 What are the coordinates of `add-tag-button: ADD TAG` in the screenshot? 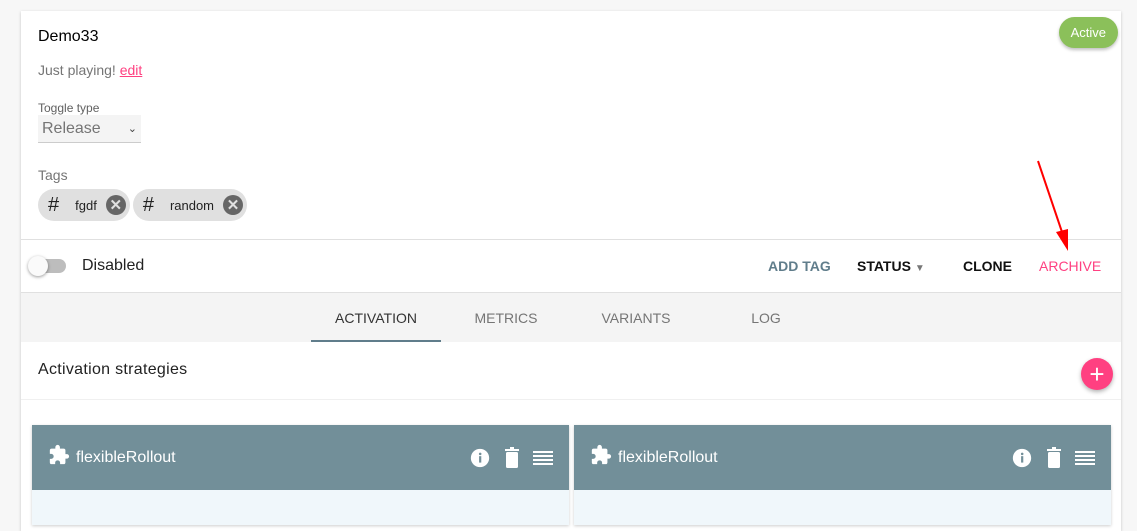 It's located at (799, 266).